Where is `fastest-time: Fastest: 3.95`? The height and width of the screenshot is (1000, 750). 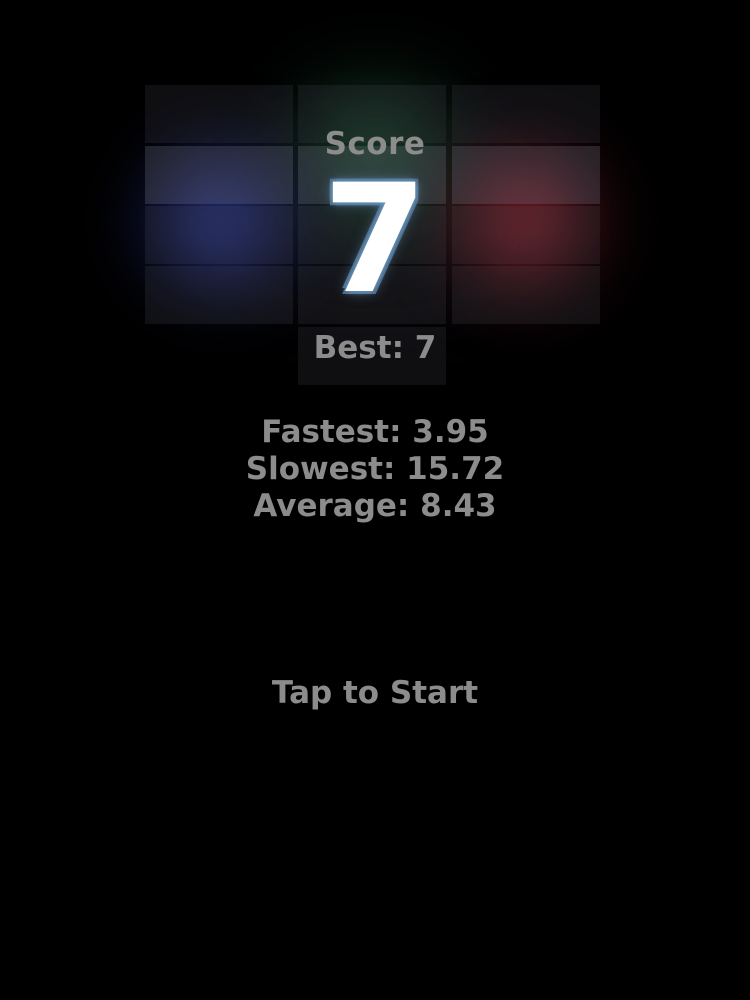 fastest-time: Fastest: 3.95 is located at coordinates (375, 432).